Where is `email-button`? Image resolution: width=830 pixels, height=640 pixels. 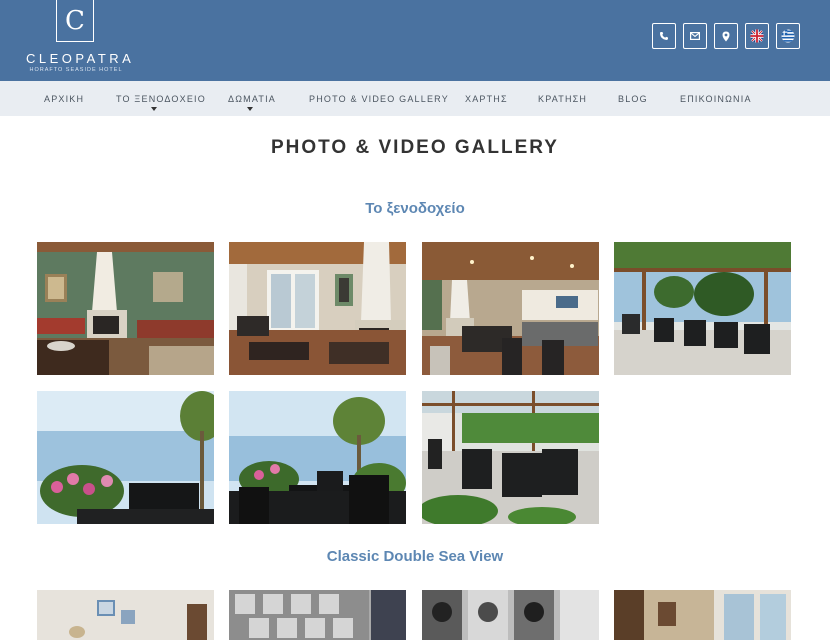 email-button is located at coordinates (695, 36).